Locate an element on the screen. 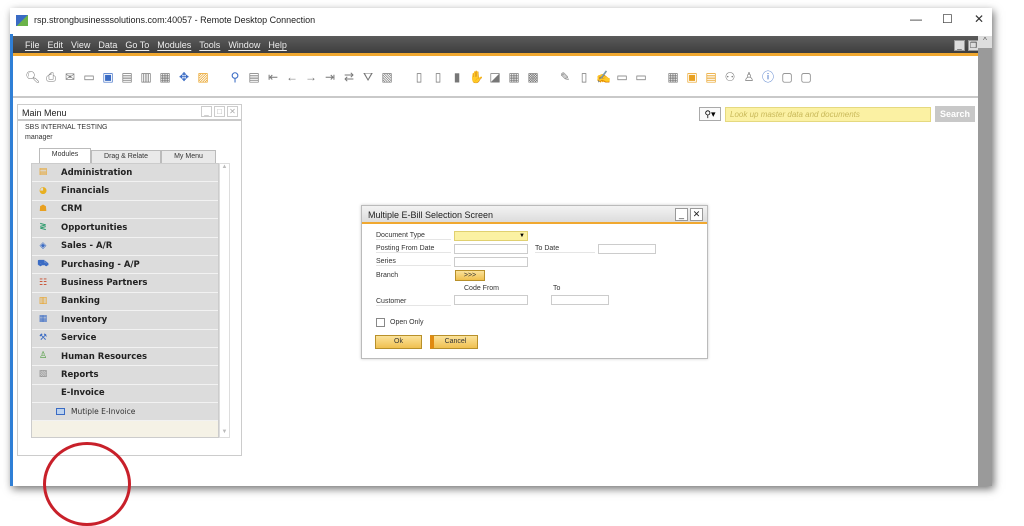  message-icon: ▭ is located at coordinates (622, 77).